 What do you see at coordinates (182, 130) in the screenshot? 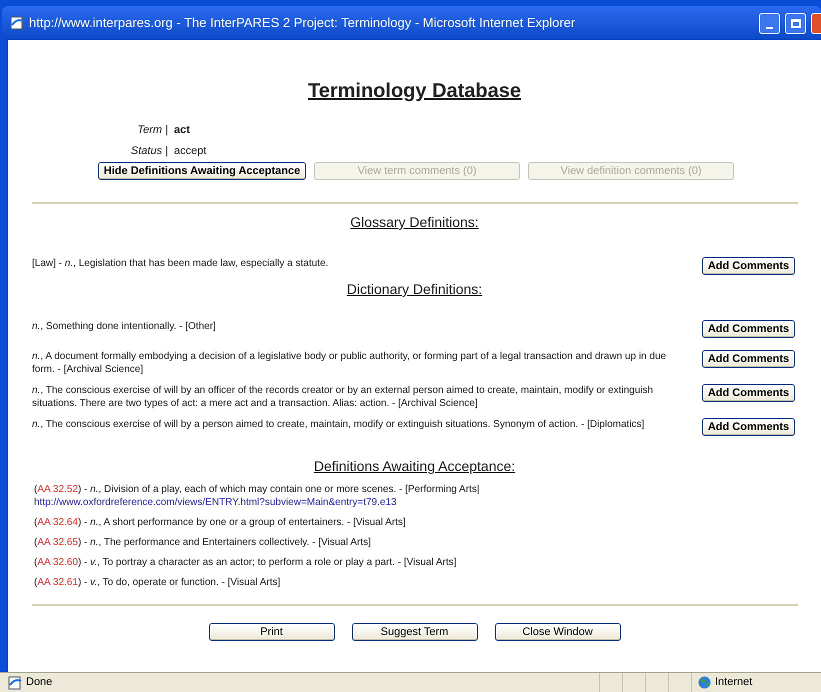
I see `field-value: act` at bounding box center [182, 130].